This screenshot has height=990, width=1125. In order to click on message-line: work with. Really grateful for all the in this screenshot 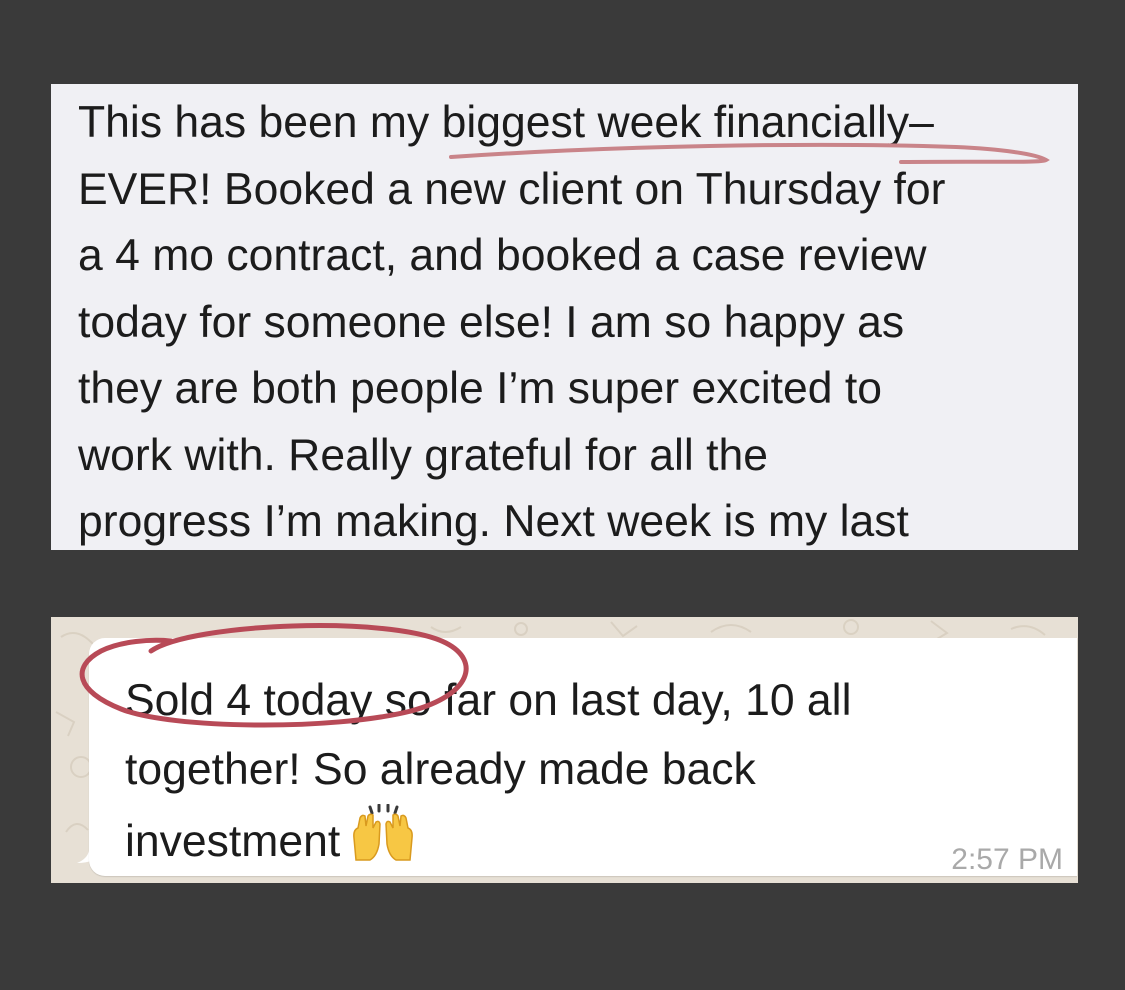, I will do `click(423, 455)`.